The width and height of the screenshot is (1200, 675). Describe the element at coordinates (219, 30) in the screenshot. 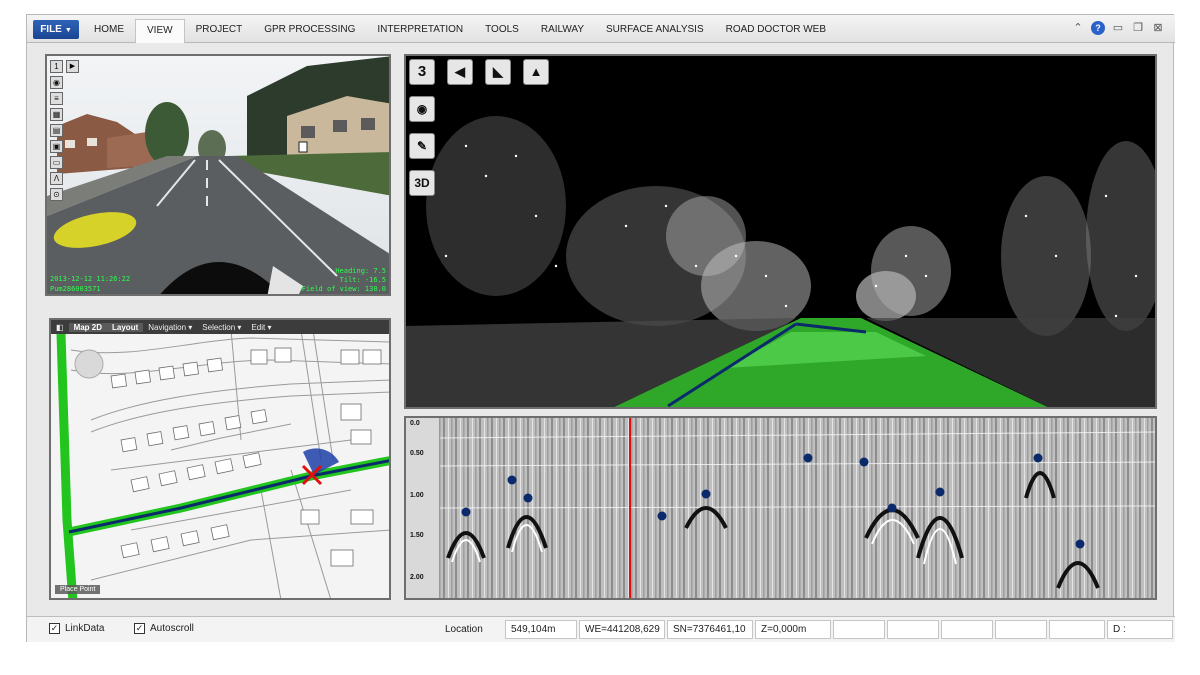

I see `tab-project: PROJECT` at that location.